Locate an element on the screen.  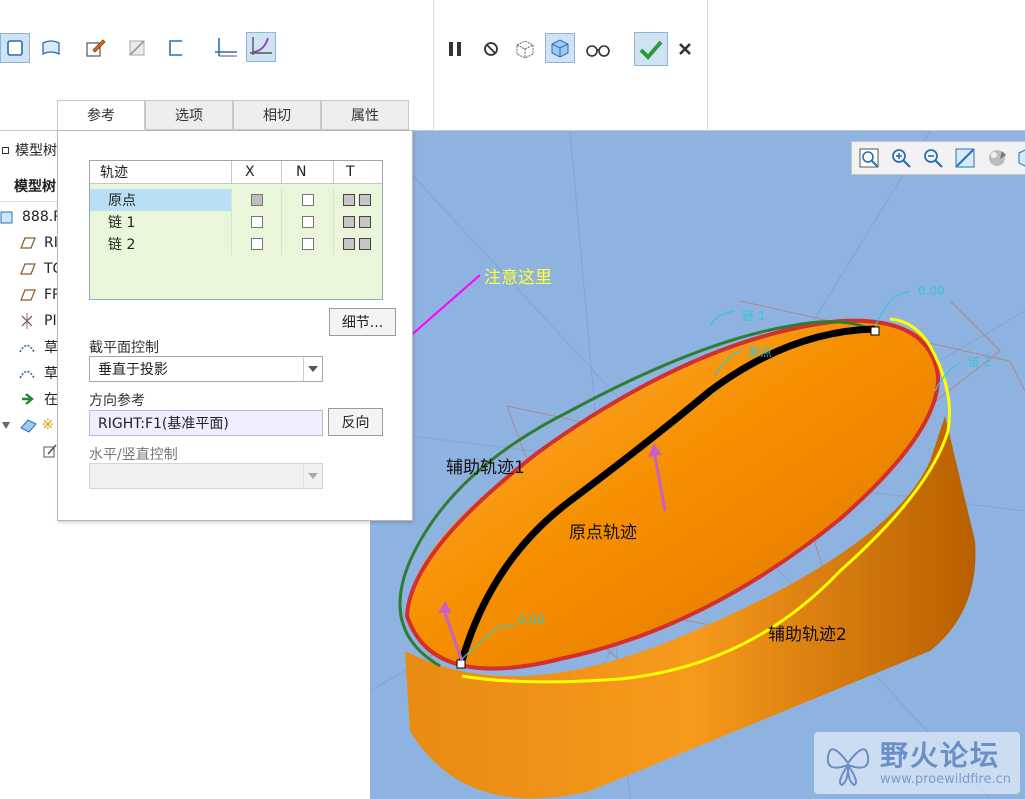
flip-button: 反向 is located at coordinates (355, 422).